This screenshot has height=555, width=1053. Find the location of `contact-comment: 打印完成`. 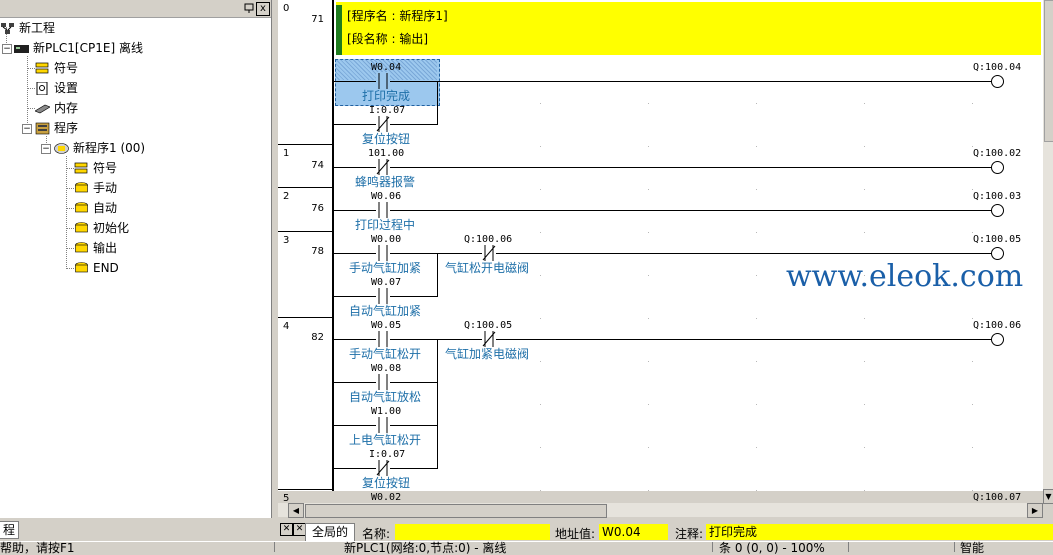

contact-comment: 打印完成 is located at coordinates (386, 96).